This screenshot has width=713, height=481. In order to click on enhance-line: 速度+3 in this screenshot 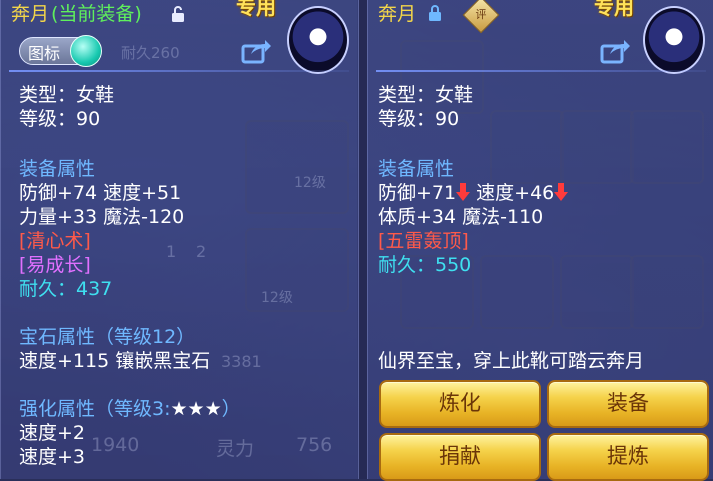, I will do `click(52, 457)`.